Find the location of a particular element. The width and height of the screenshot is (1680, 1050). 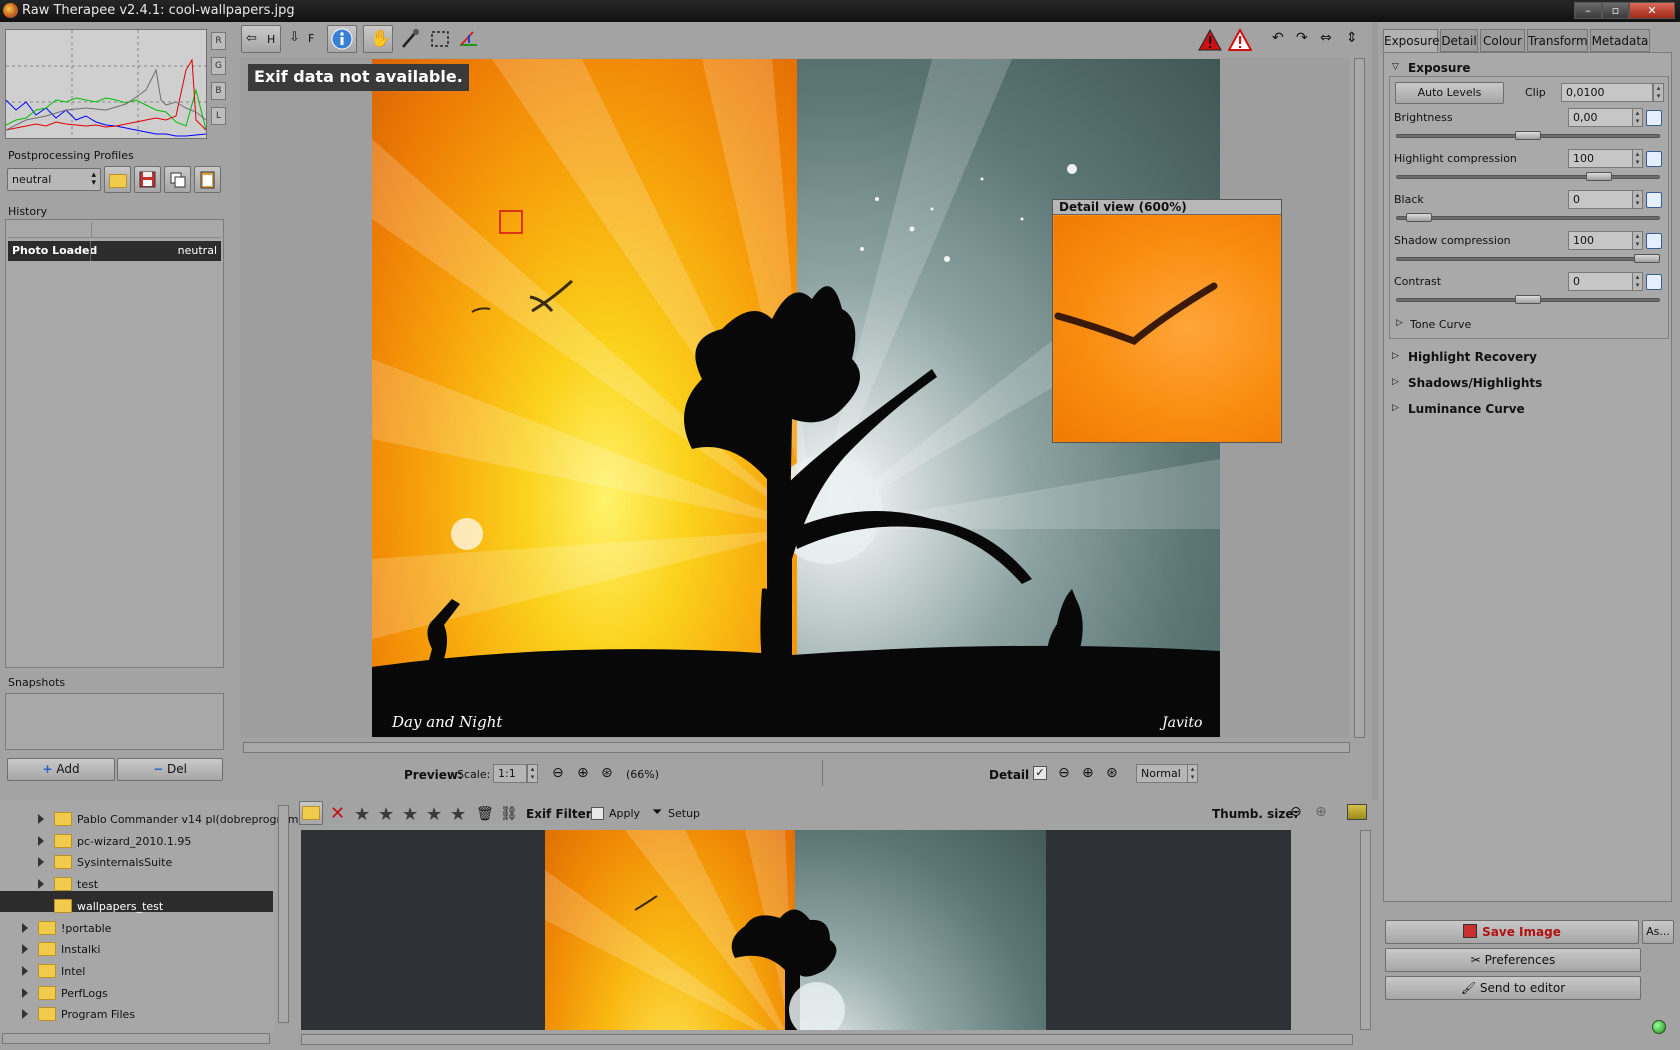

trash-icon: 🗑 is located at coordinates (485, 814).